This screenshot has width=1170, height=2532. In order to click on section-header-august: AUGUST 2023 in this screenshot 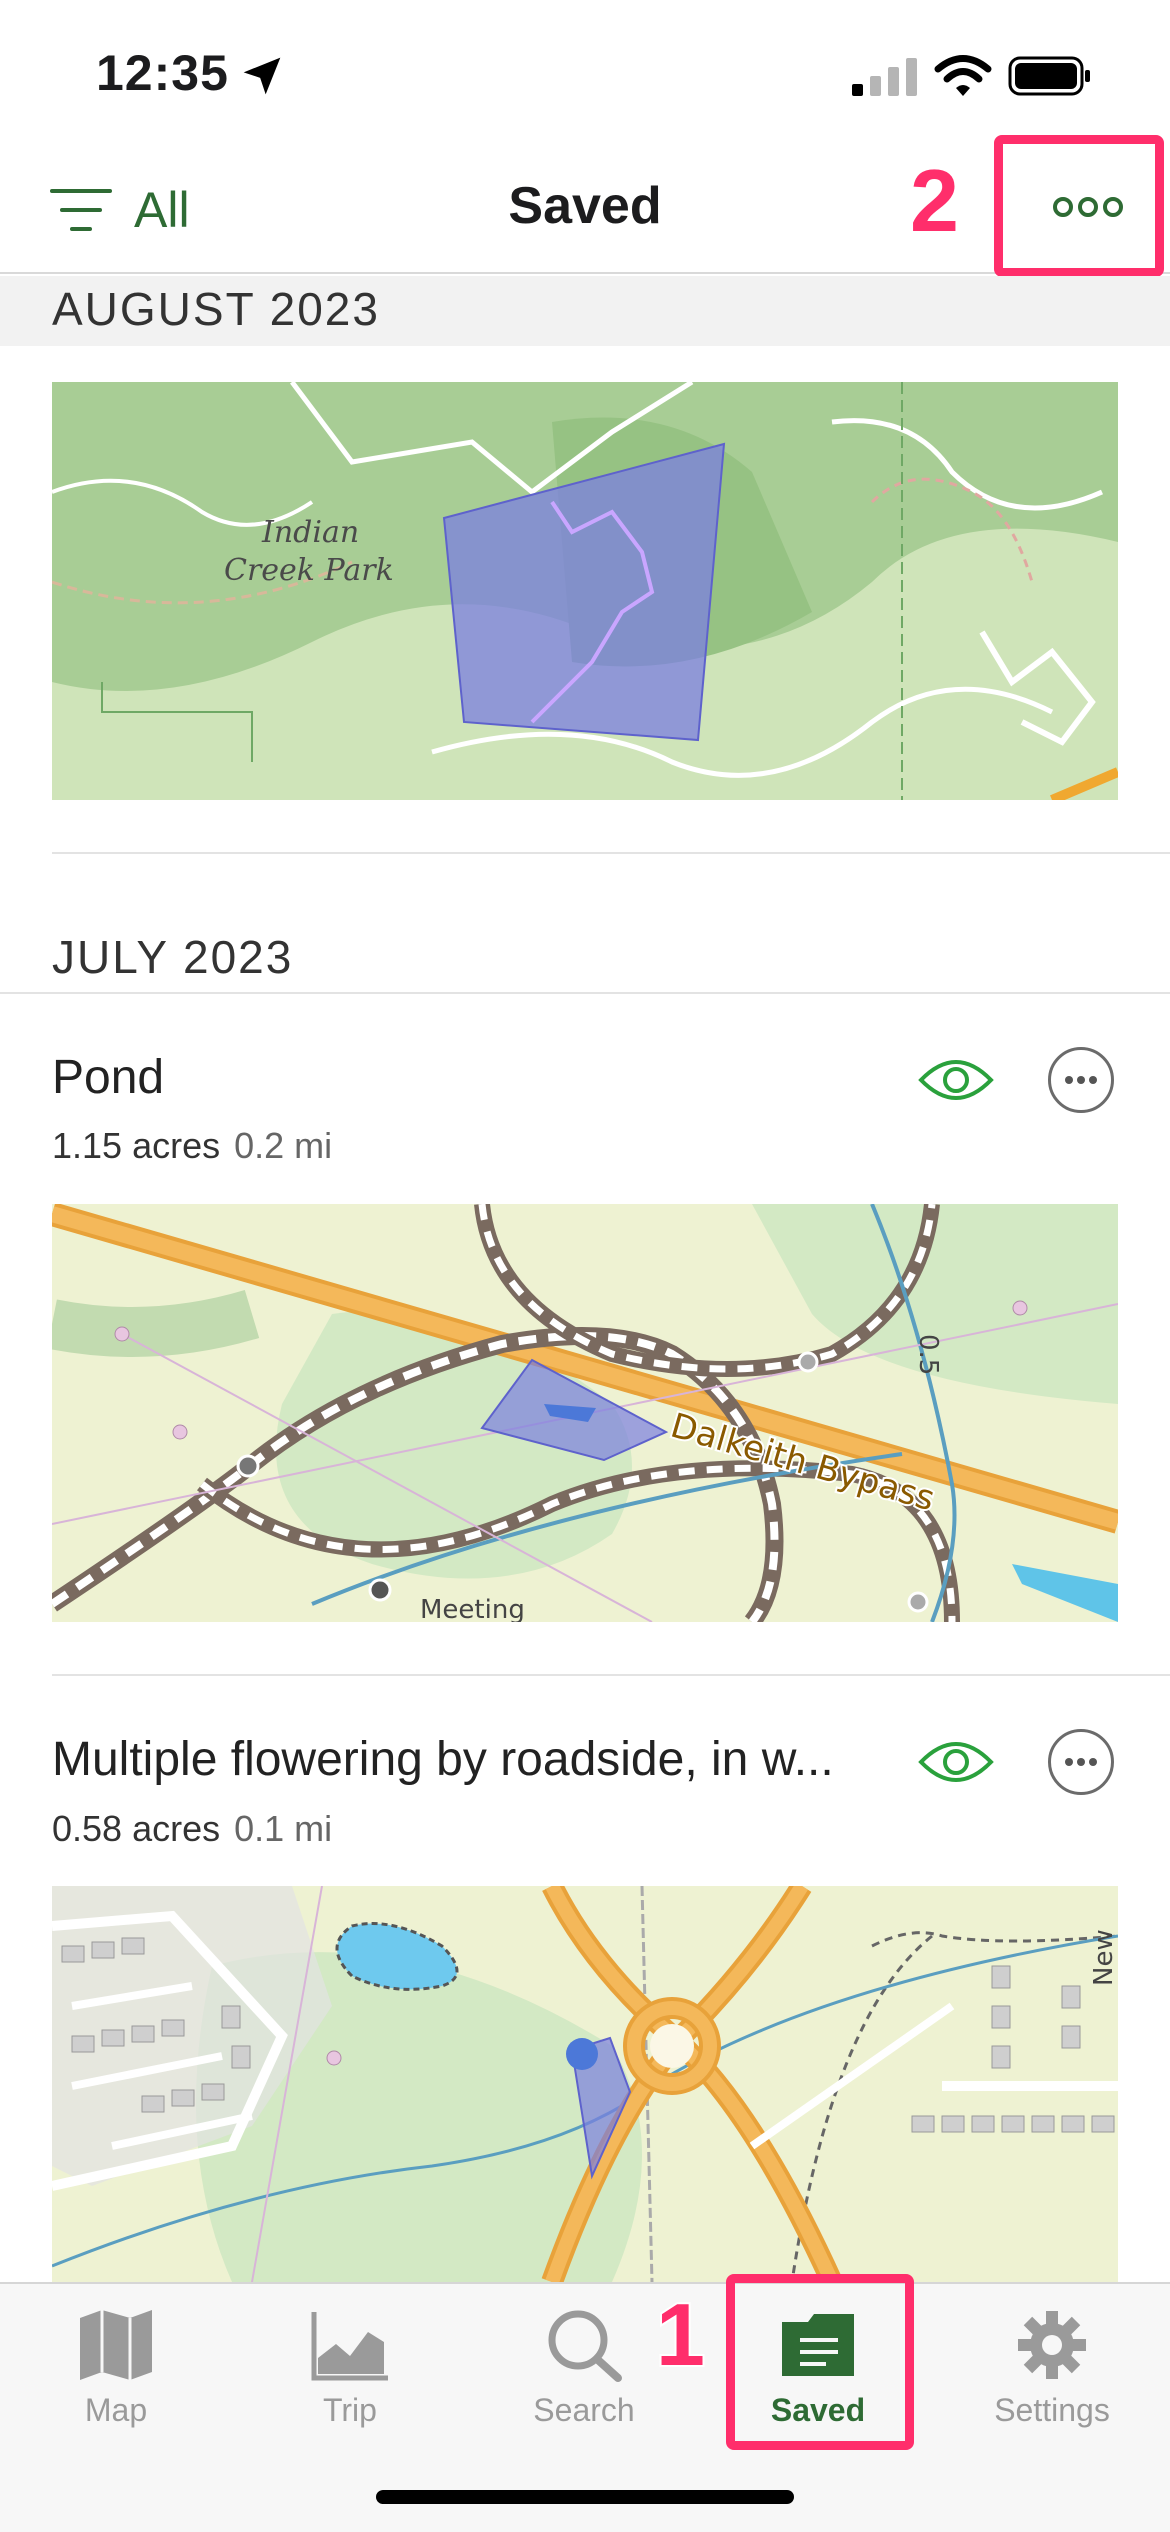, I will do `click(585, 311)`.